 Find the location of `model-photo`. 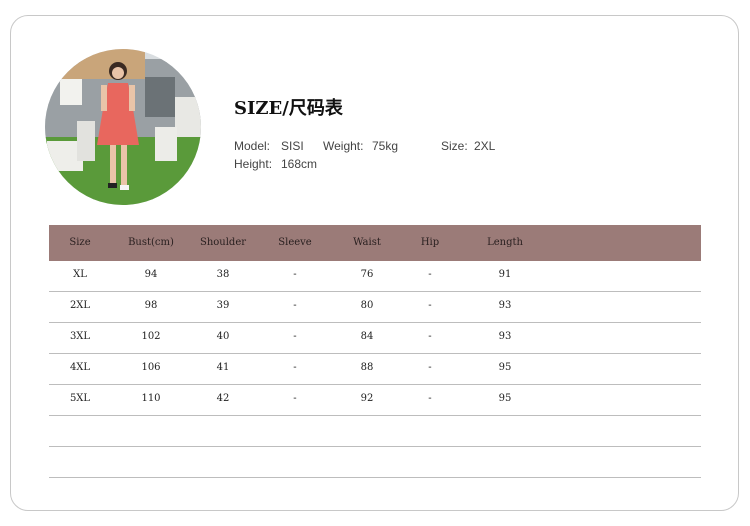

model-photo is located at coordinates (123, 127).